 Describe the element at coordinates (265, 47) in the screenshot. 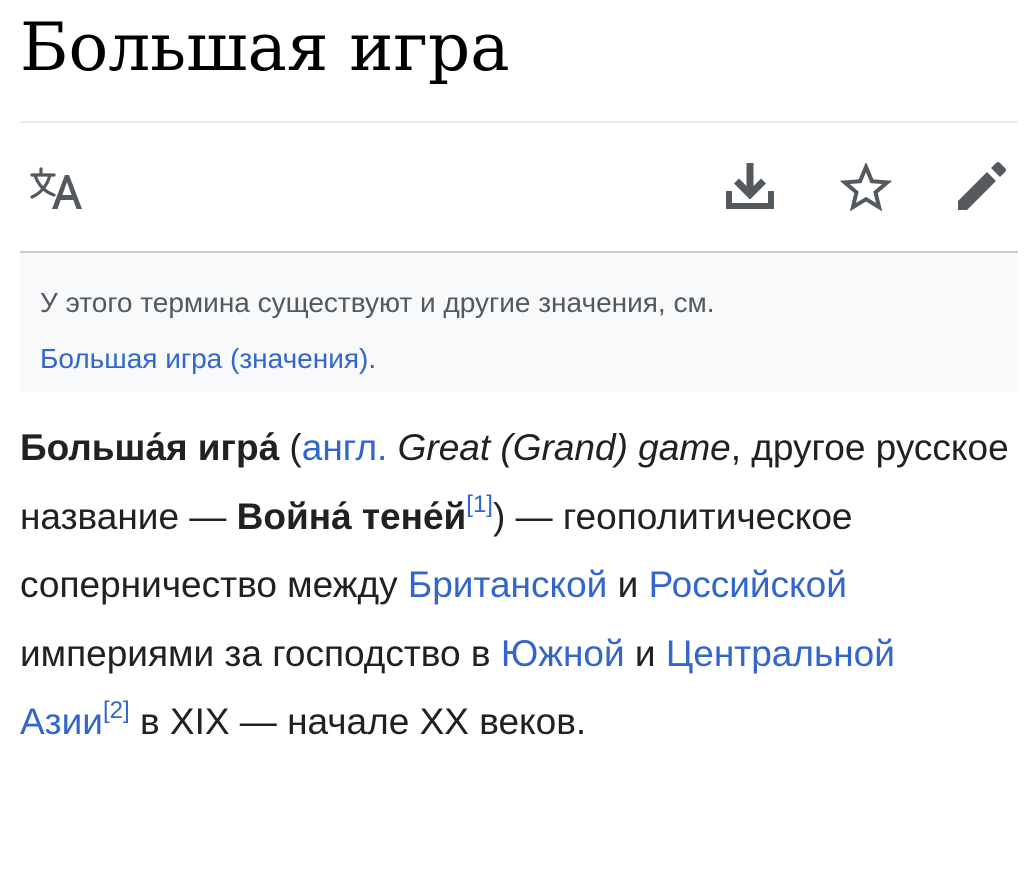

I see `page-title: Большая игра` at that location.